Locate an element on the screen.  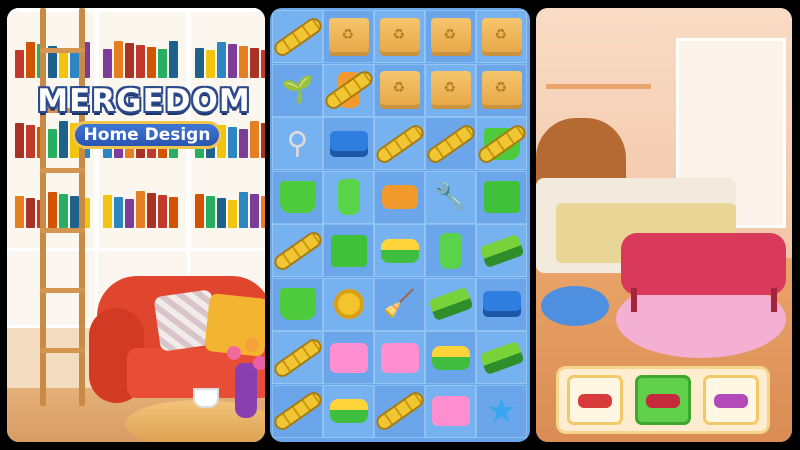
logo-title: MERGEDOM is located at coordinates (144, 101).